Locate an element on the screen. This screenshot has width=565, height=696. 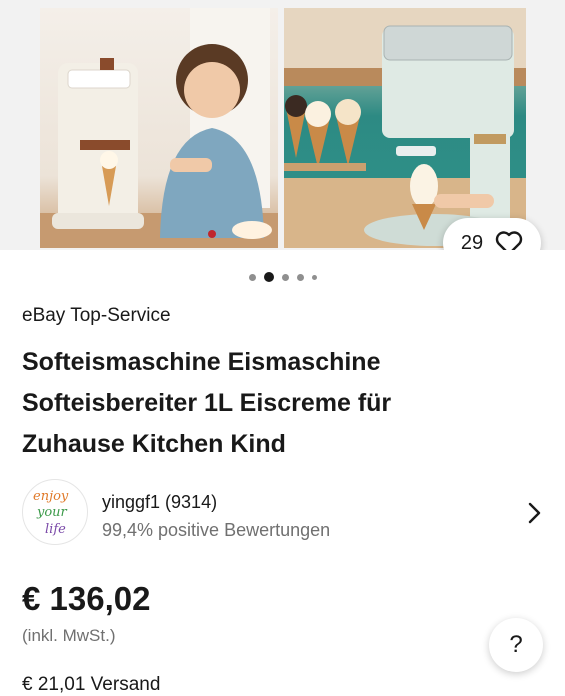
vat-note: (inkl. MwSt.) is located at coordinates (69, 635).